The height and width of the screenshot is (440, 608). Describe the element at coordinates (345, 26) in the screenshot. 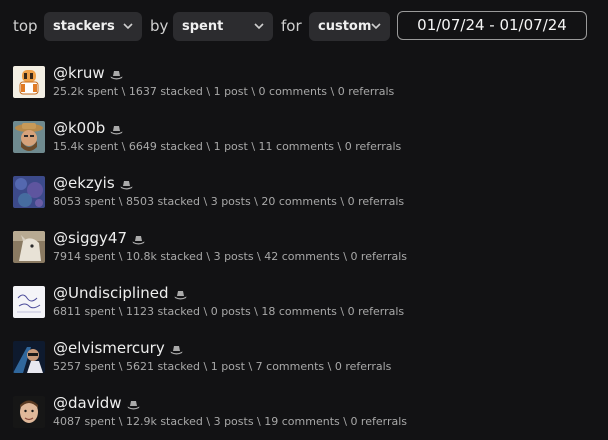

I see `time-range-select-value: custom` at that location.